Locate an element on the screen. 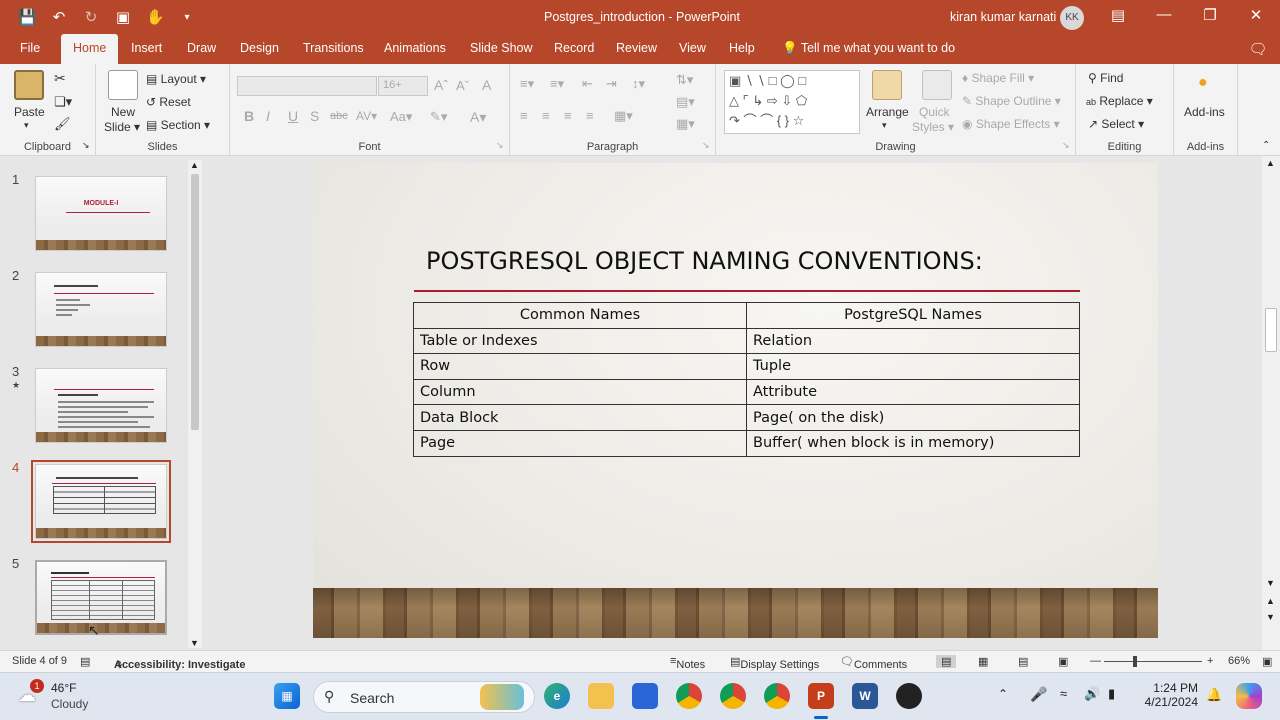 The width and height of the screenshot is (1280, 720). slide-title: POSTGRESQL OBJECT NAMING CONVENTIONS: is located at coordinates (704, 261).